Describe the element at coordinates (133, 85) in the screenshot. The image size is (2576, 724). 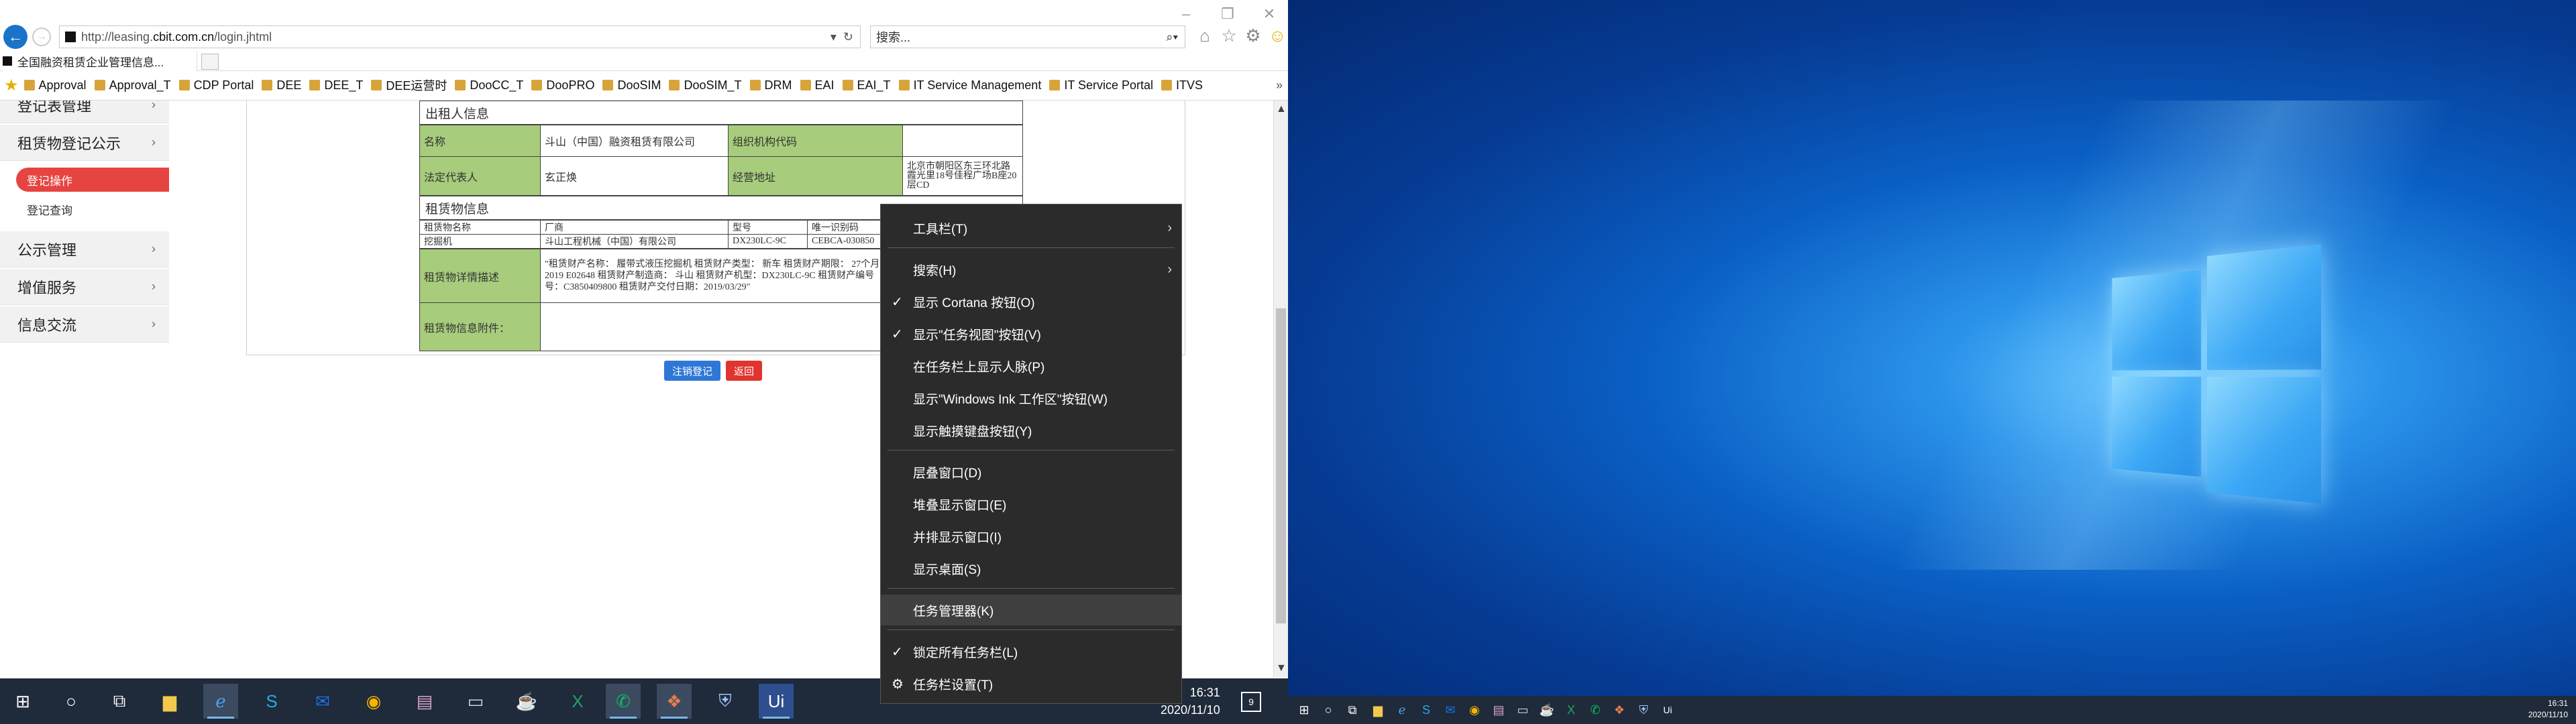
I see `favorite-link: Approval_T` at that location.